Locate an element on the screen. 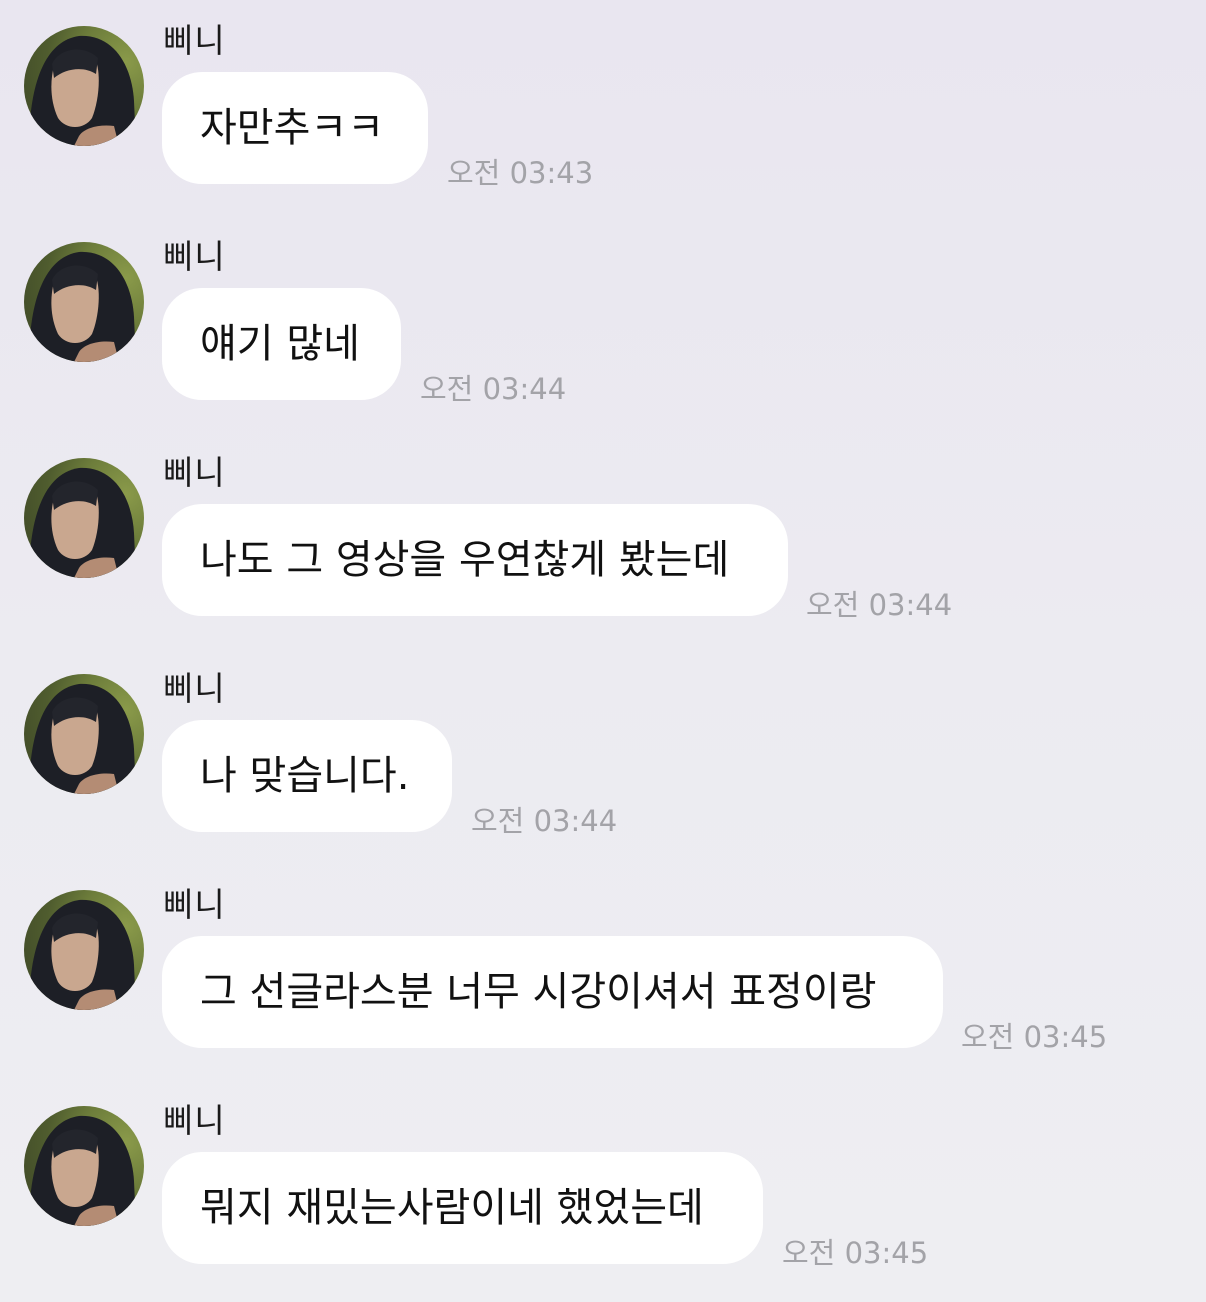 The image size is (1206, 1302). message-timestamp: 오전 03:43 is located at coordinates (520, 173).